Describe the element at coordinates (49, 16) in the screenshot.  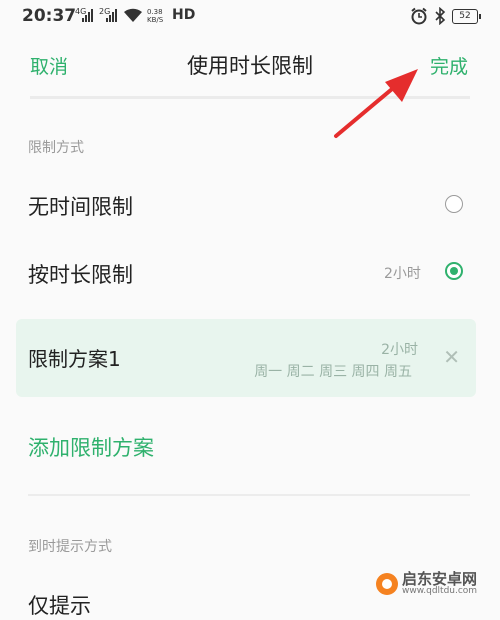
I see `status-time: 20:37` at that location.